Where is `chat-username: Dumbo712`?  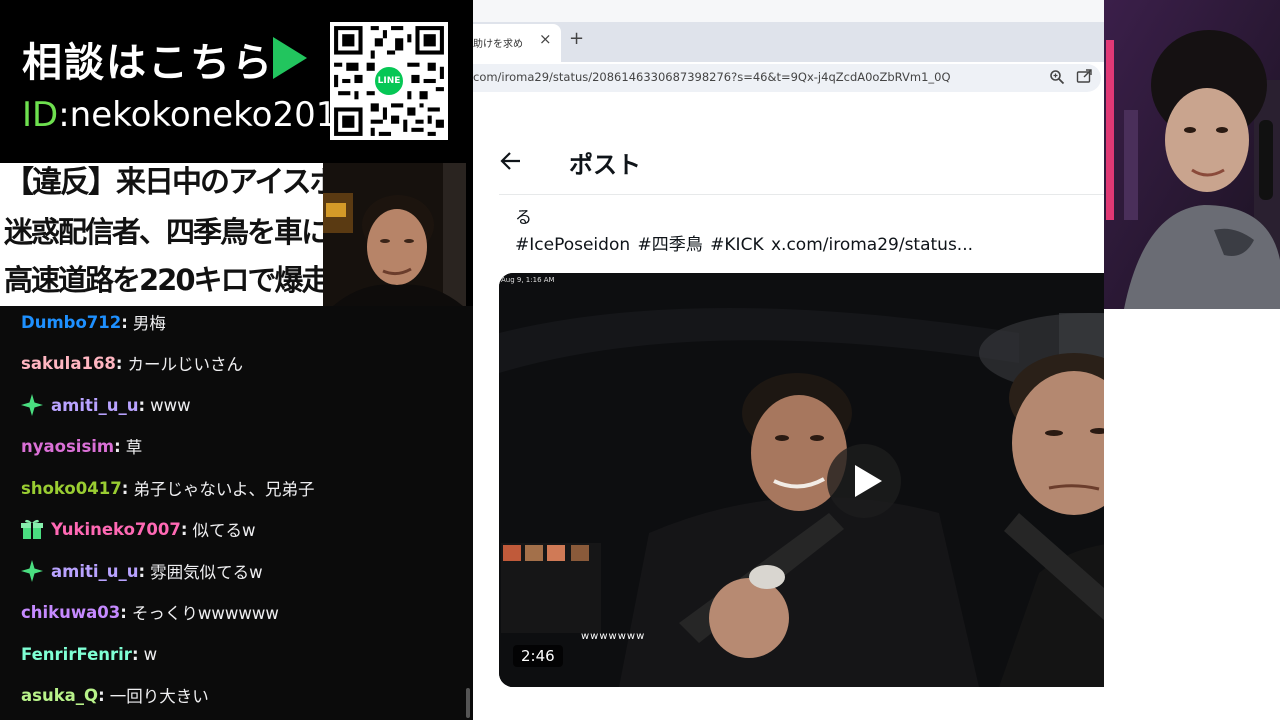 chat-username: Dumbo712 is located at coordinates (71, 322).